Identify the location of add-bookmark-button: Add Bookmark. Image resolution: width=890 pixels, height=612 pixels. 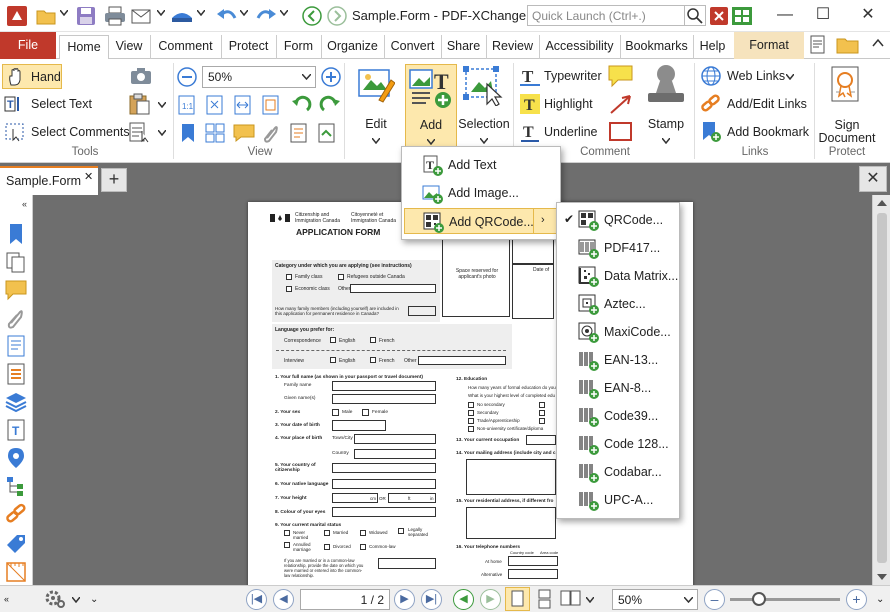
(754, 132).